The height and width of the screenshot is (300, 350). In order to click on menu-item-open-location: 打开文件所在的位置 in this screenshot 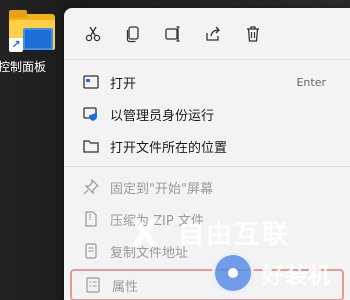, I will do `click(207, 146)`.